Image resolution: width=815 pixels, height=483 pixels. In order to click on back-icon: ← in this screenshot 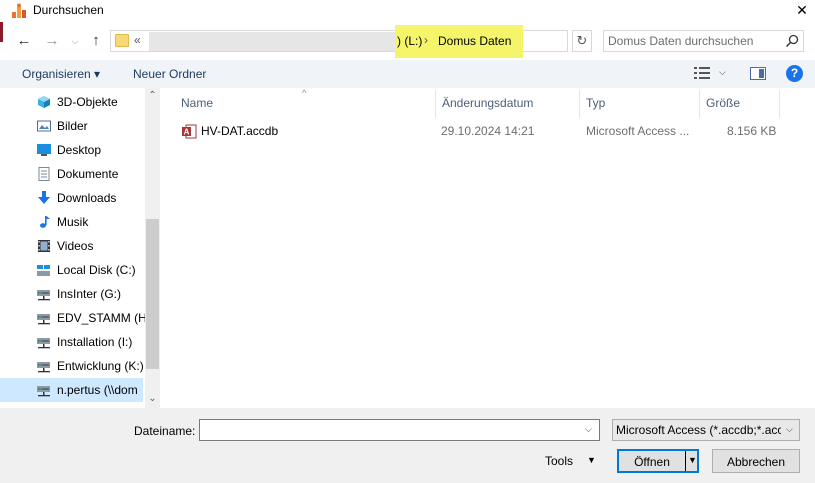, I will do `click(24, 41)`.